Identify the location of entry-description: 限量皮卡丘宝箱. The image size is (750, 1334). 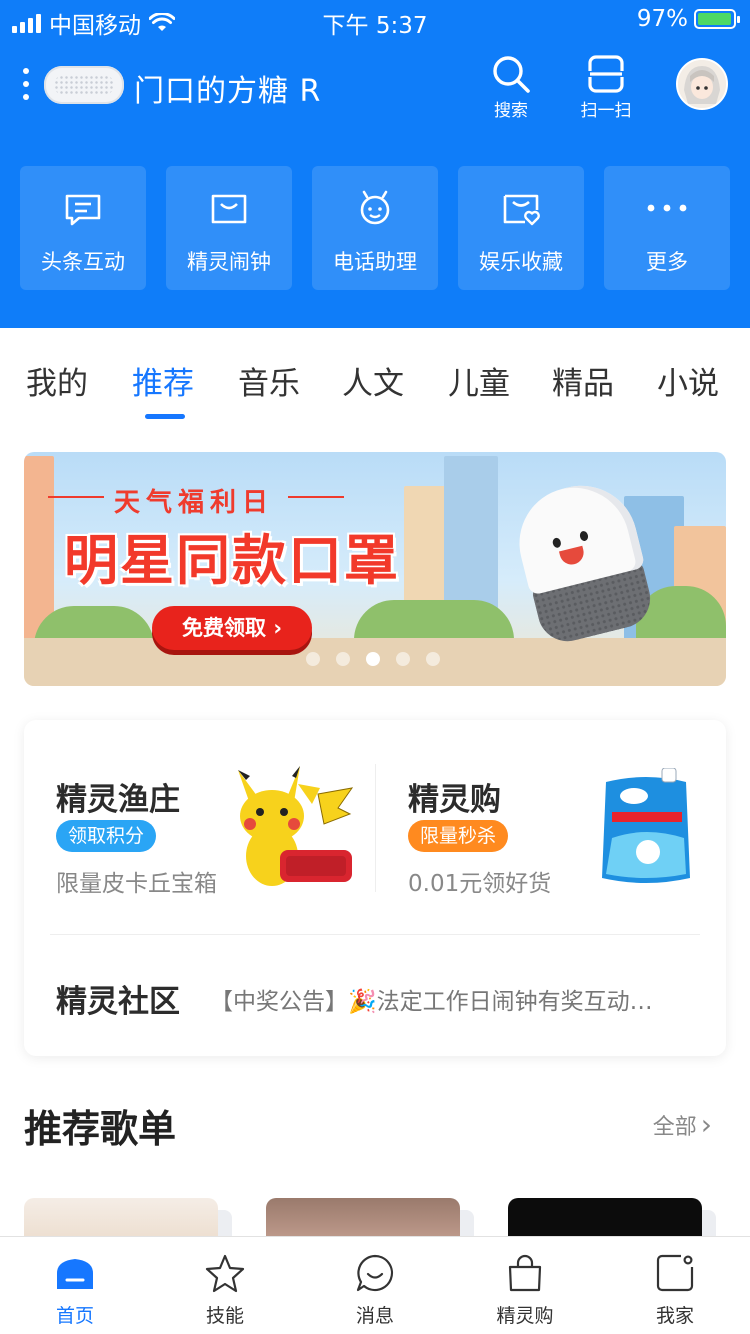
(136, 884).